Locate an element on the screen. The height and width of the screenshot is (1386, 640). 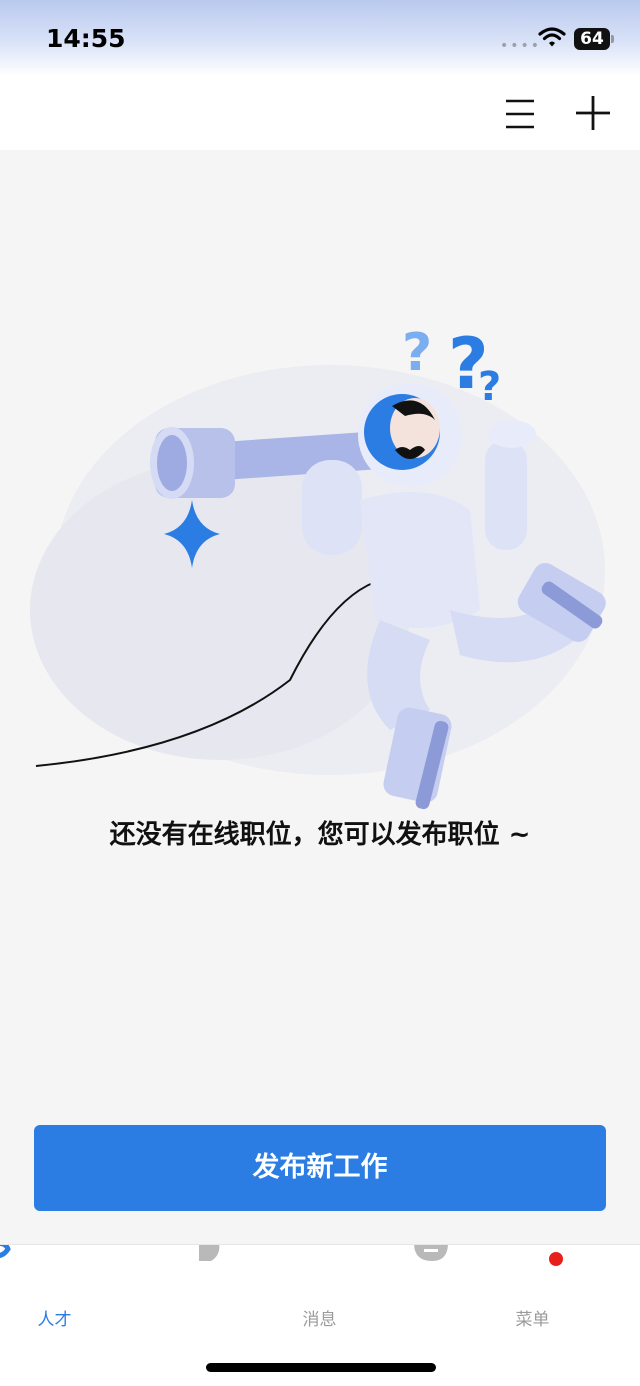
tab-messages: 消息 is located at coordinates (312, 1295).